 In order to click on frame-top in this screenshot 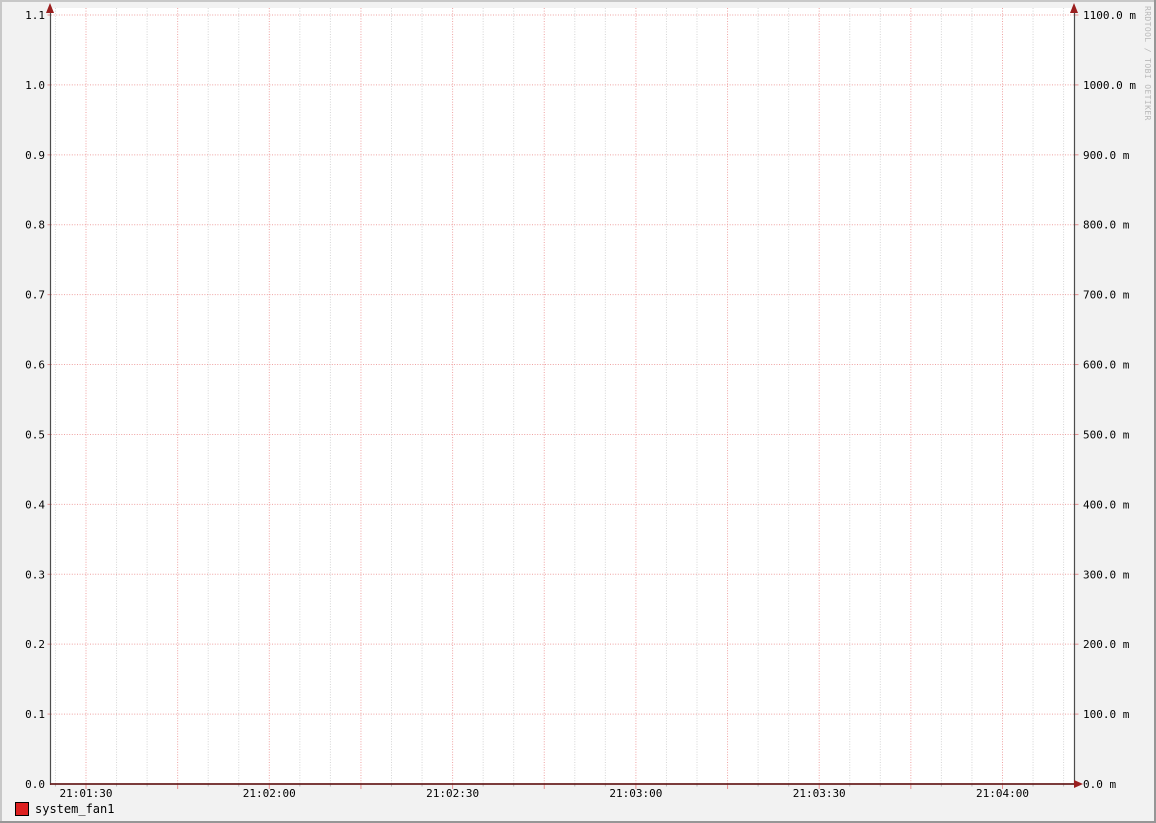, I will do `click(578, 1)`.